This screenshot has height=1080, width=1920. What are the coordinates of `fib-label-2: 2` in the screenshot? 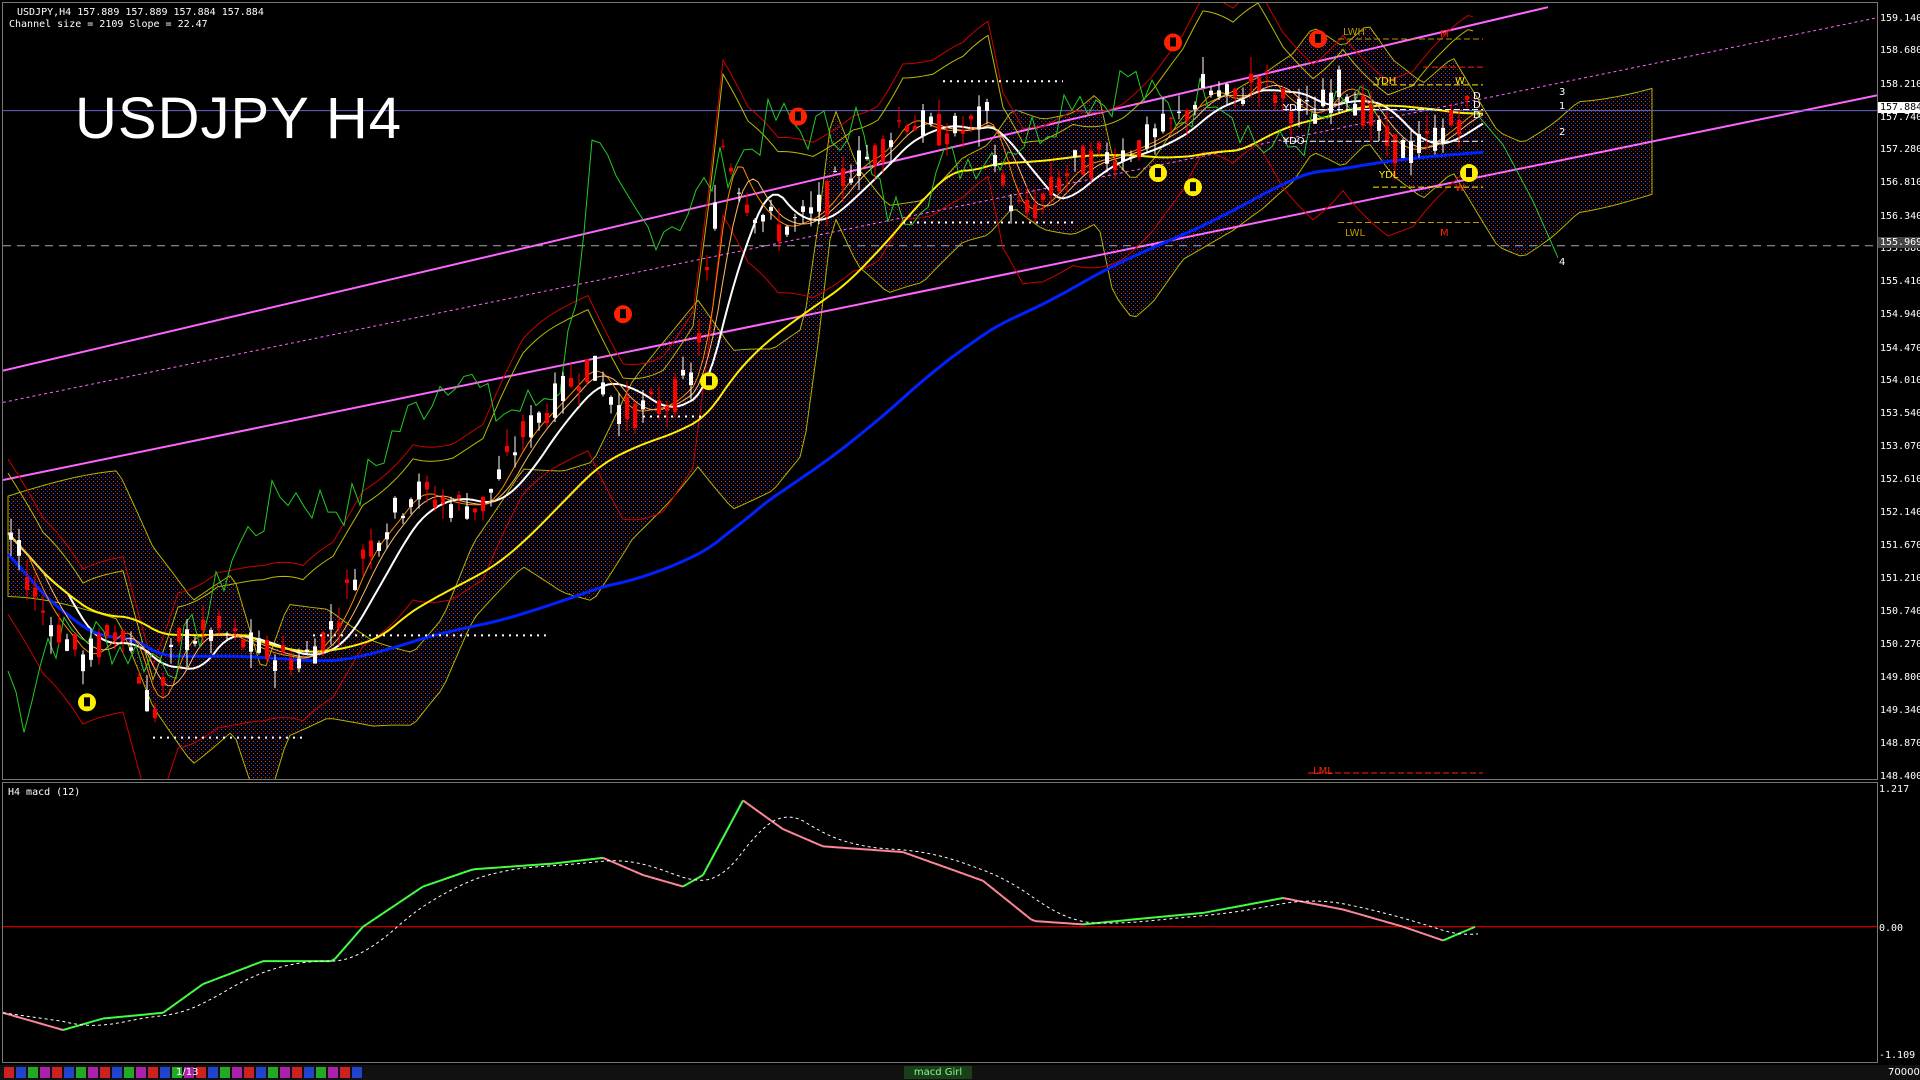 It's located at (1562, 132).